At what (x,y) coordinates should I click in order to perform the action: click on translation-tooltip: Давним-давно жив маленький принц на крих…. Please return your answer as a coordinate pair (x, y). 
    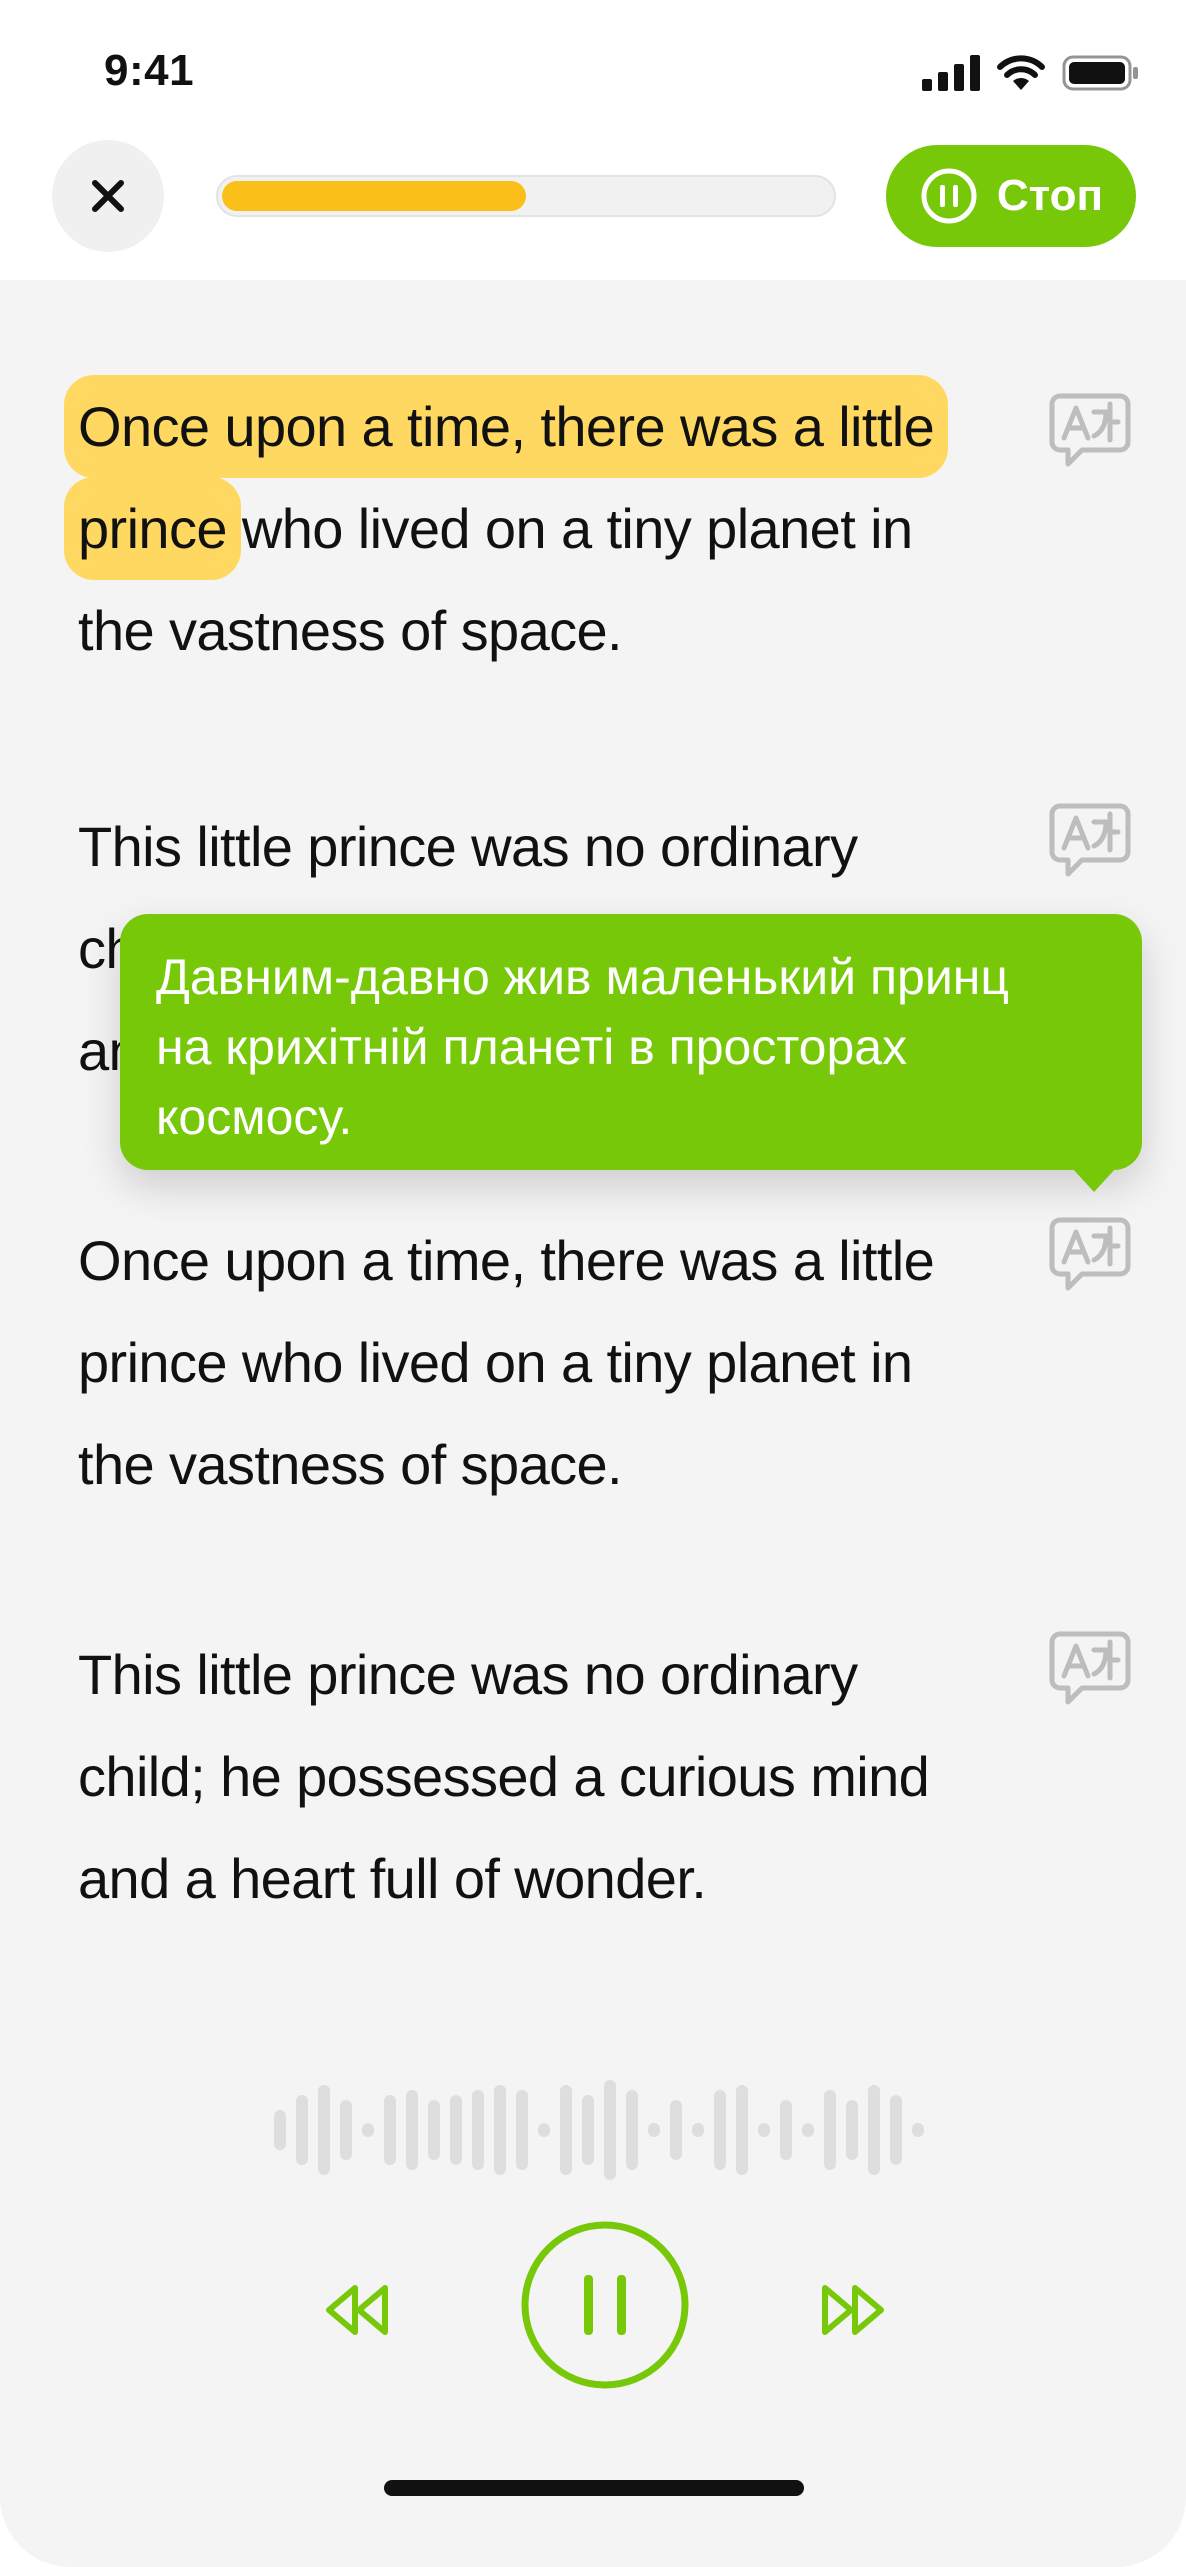
    Looking at the image, I should click on (631, 1053).